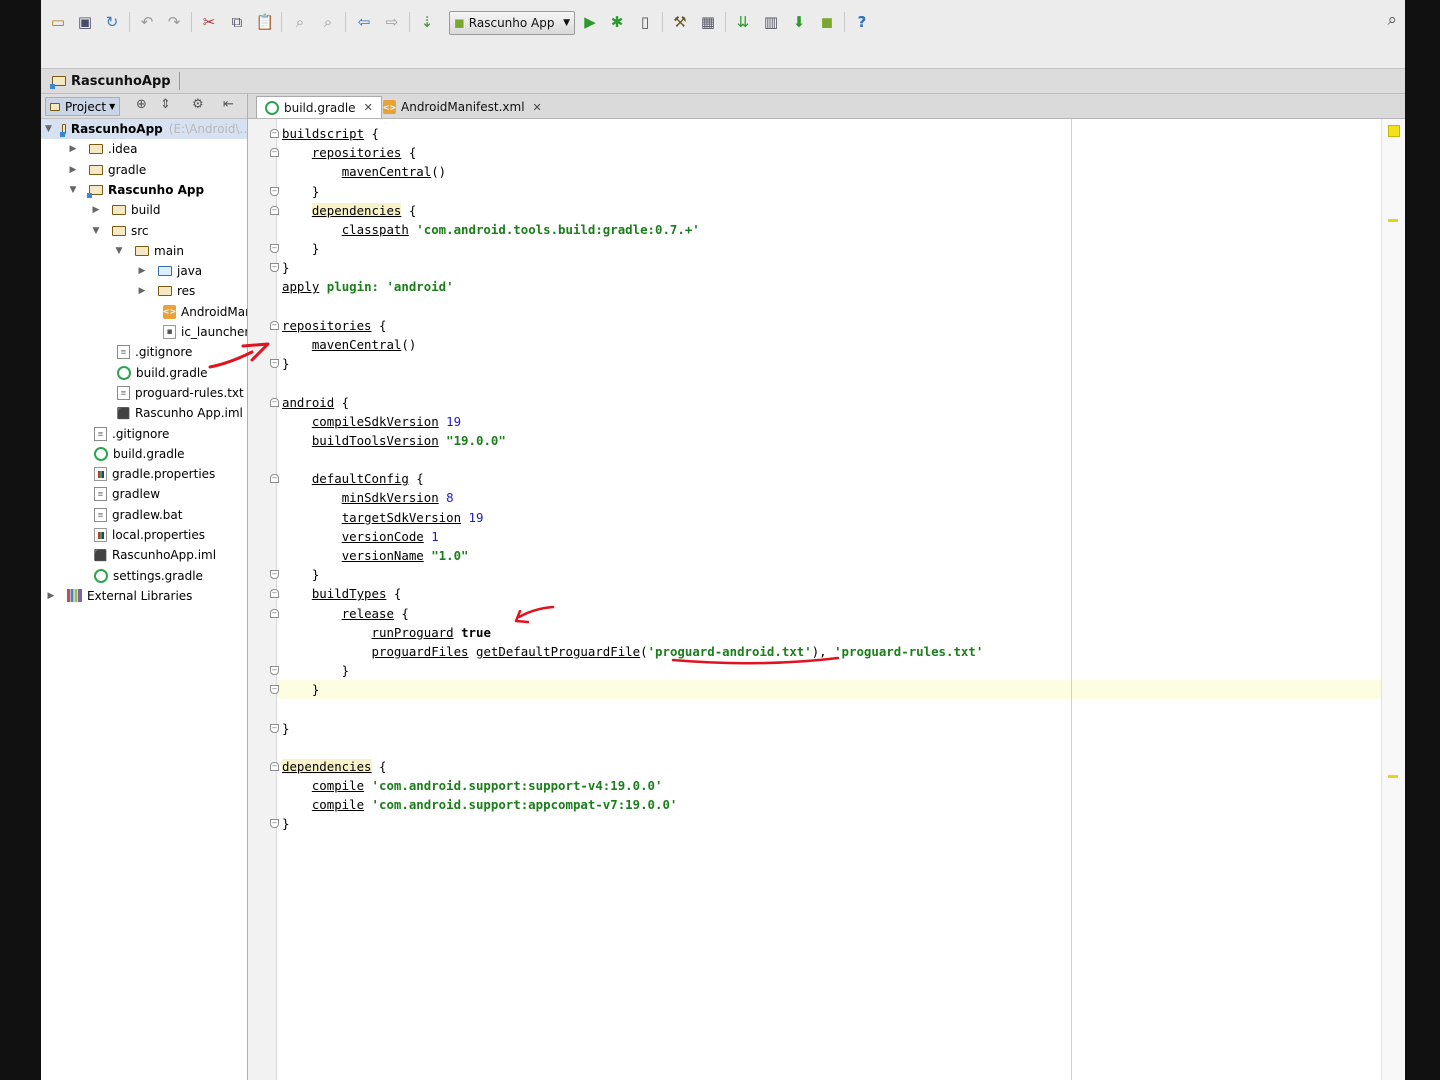 The width and height of the screenshot is (1440, 1080). Describe the element at coordinates (383, 517) in the screenshot. I see `code-line: targetSdkVersion 19` at that location.